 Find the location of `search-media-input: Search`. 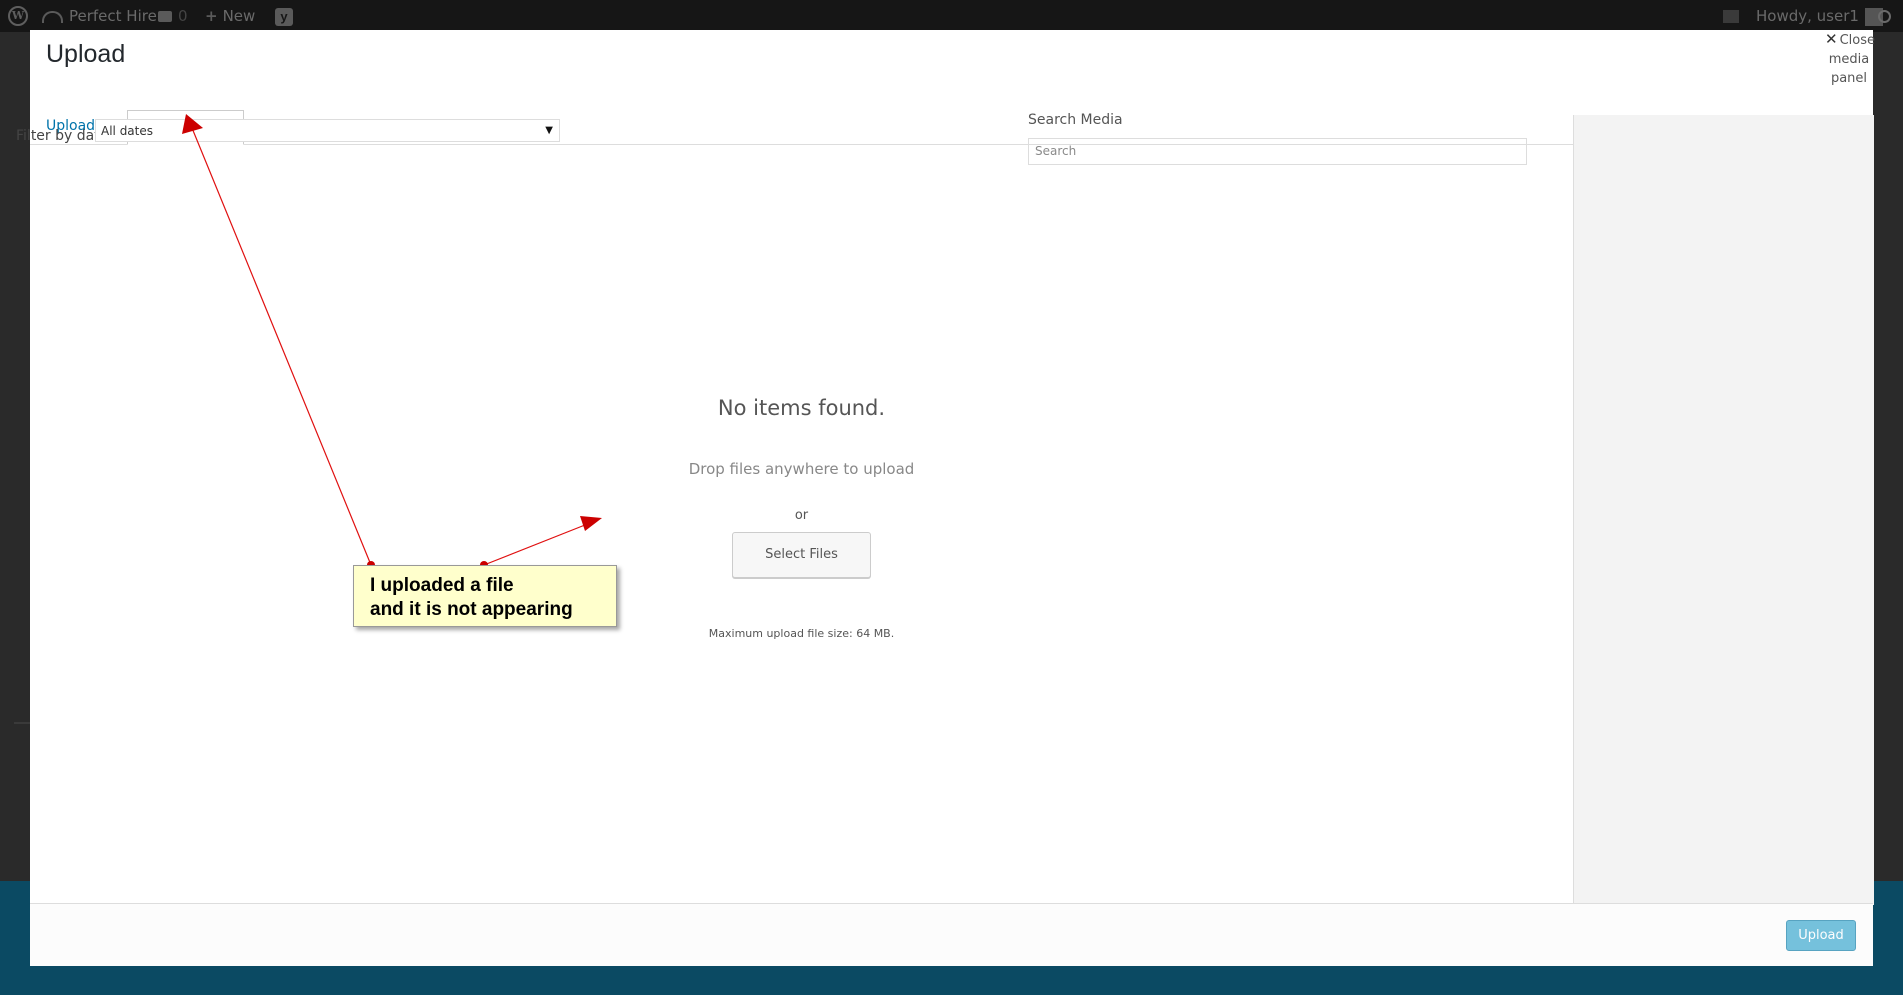

search-media-input: Search is located at coordinates (1277, 151).